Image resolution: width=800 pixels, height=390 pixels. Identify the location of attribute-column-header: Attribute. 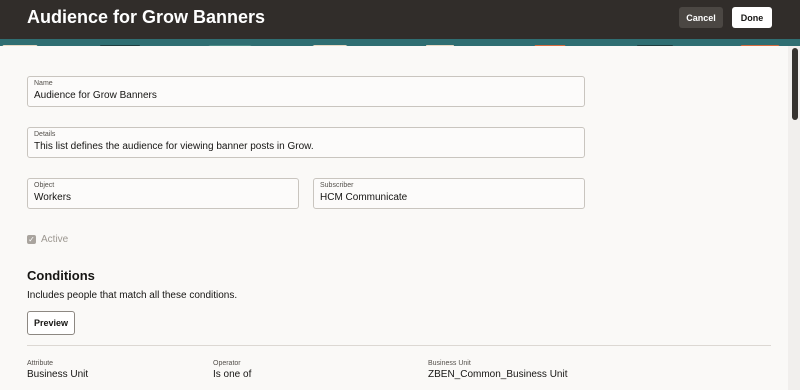
(40, 363).